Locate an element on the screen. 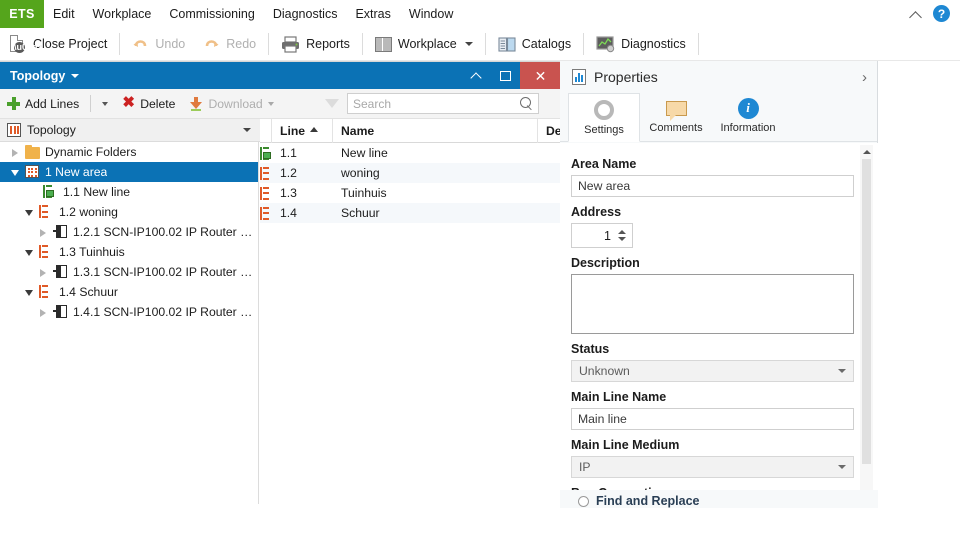 The width and height of the screenshot is (960, 540). add-lines-dropdown is located at coordinates (105, 104).